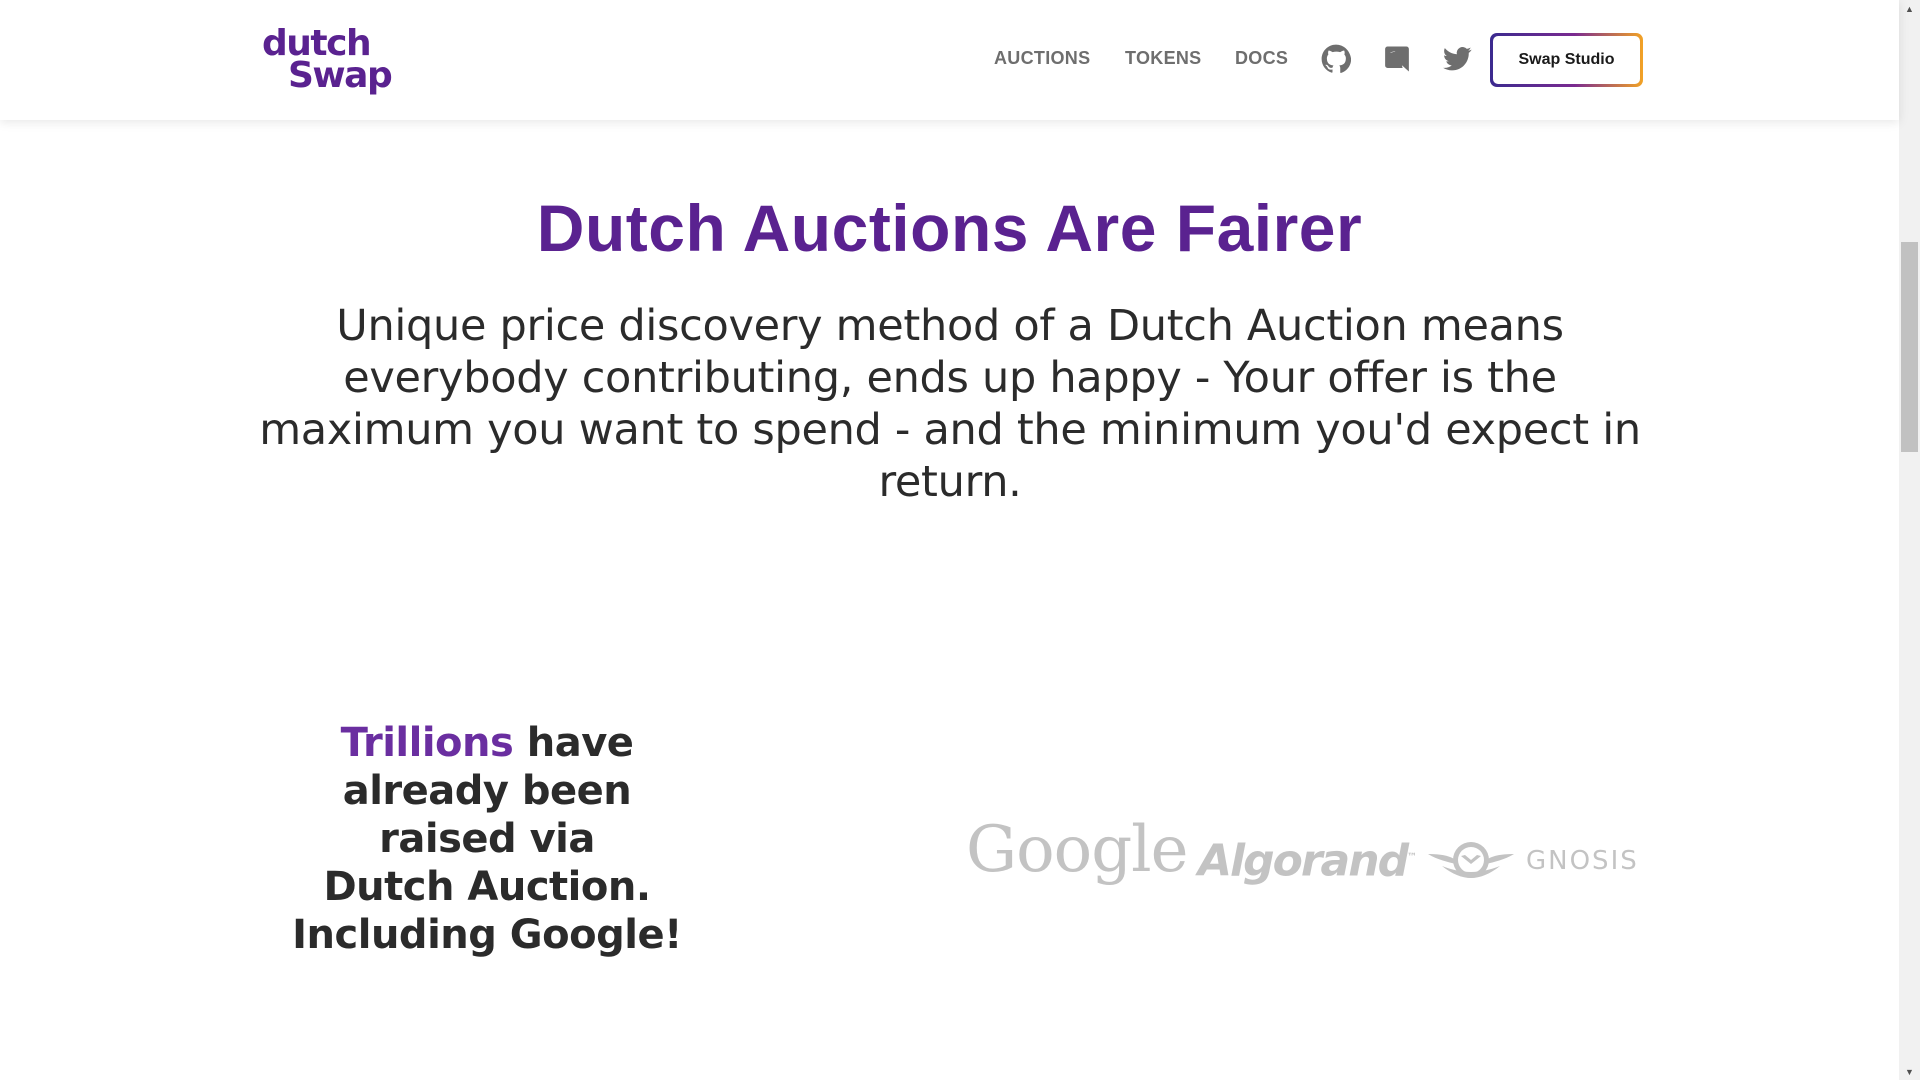  Describe the element at coordinates (487, 935) in the screenshot. I see `trillions-line5: Including Google!` at that location.